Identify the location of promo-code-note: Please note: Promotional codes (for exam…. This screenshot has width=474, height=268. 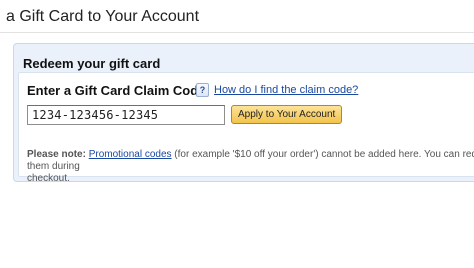
(250, 167).